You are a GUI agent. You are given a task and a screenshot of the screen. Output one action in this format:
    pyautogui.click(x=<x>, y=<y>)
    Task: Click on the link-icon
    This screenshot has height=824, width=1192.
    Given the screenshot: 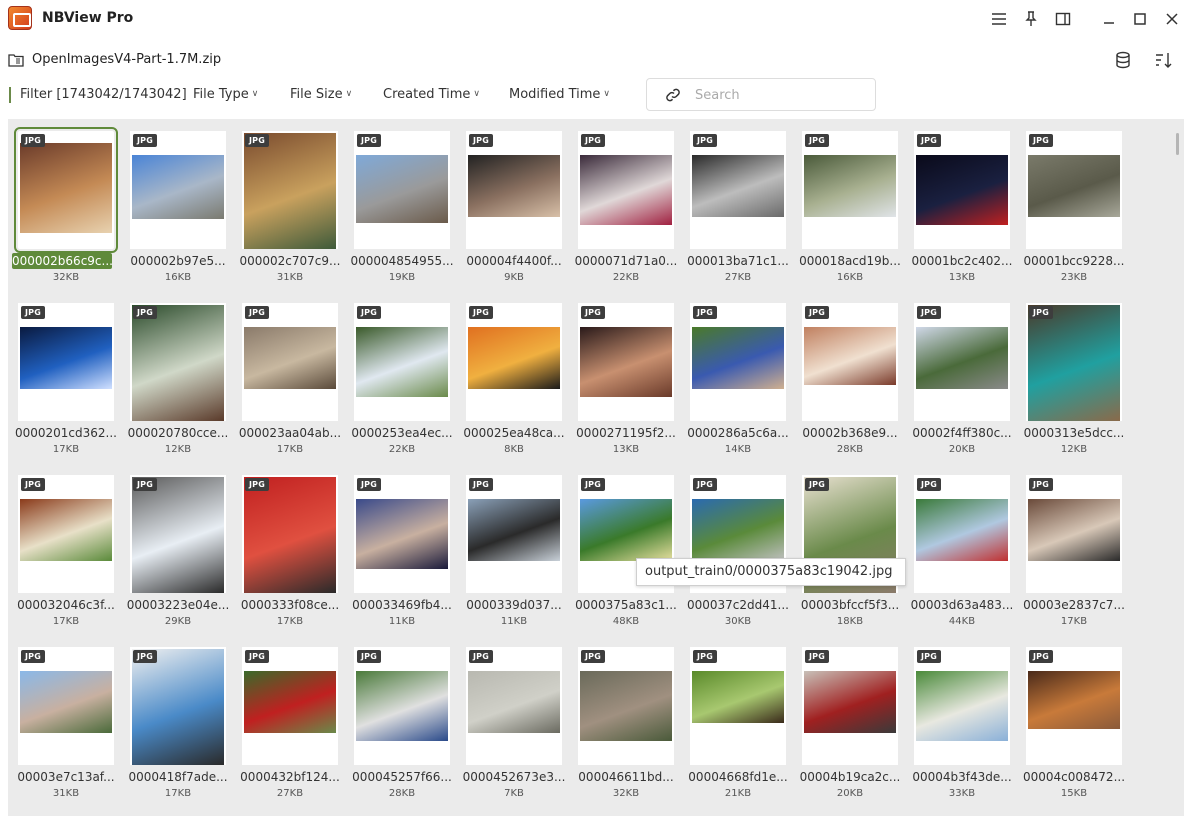 What is the action you would take?
    pyautogui.click(x=673, y=95)
    